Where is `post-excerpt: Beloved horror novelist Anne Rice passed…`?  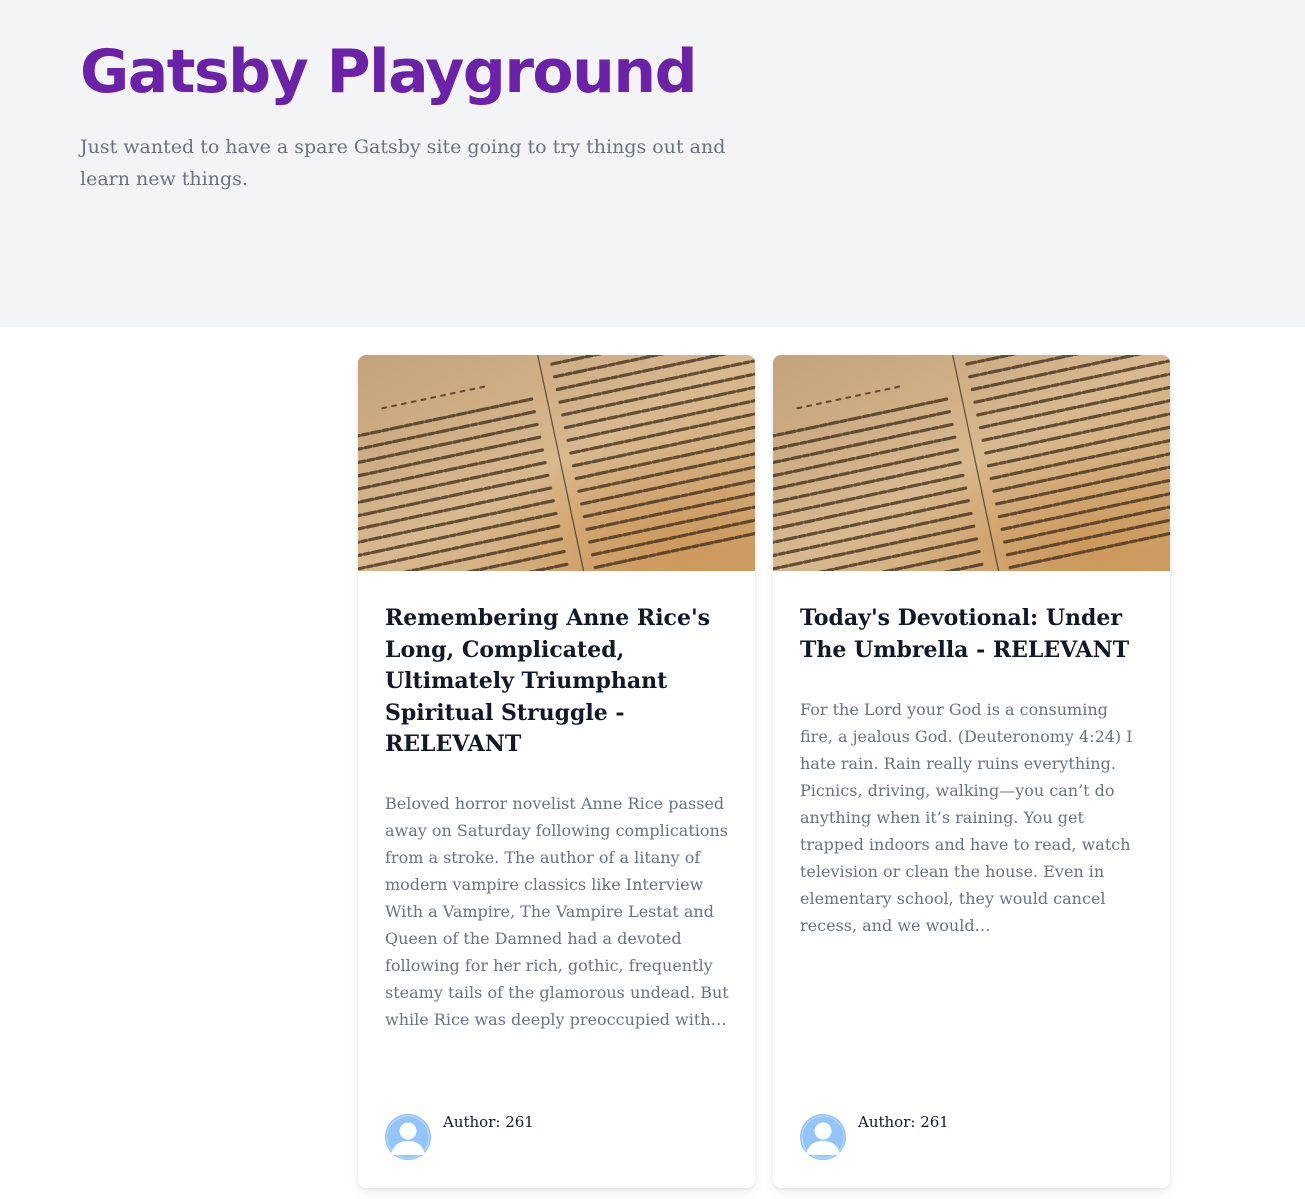 post-excerpt: Beloved horror novelist Anne Rice passed… is located at coordinates (557, 911).